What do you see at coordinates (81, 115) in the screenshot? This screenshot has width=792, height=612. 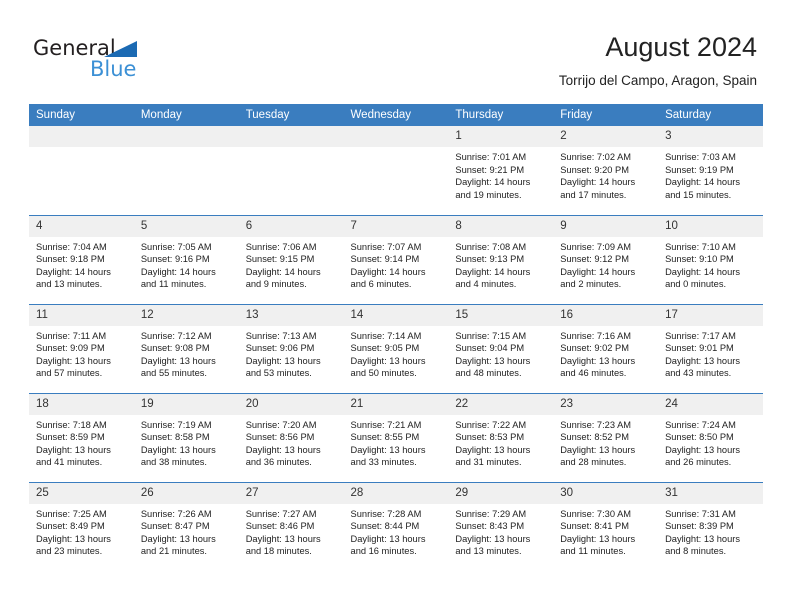 I see `weekday-header-sunday: Sunday` at bounding box center [81, 115].